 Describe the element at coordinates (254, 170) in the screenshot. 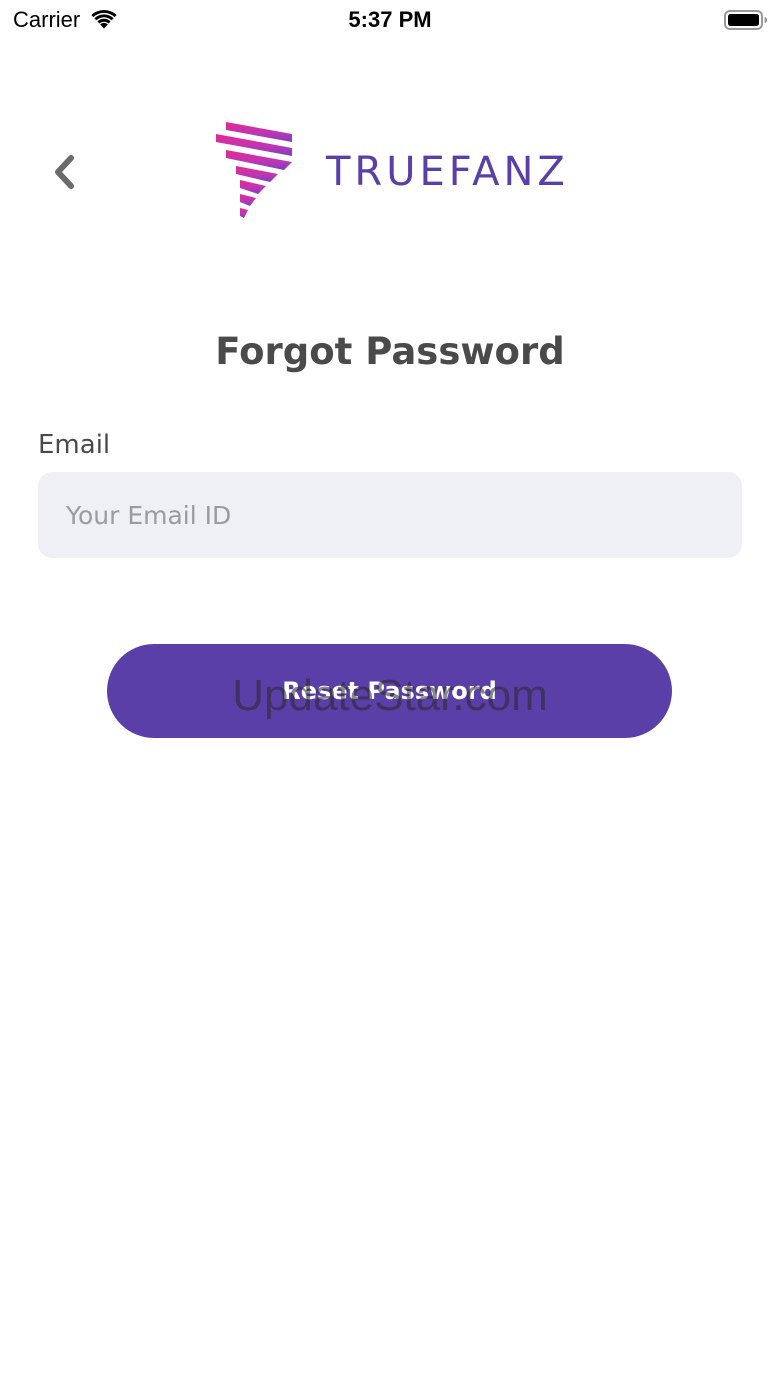

I see `truefanz-logo-mark` at that location.